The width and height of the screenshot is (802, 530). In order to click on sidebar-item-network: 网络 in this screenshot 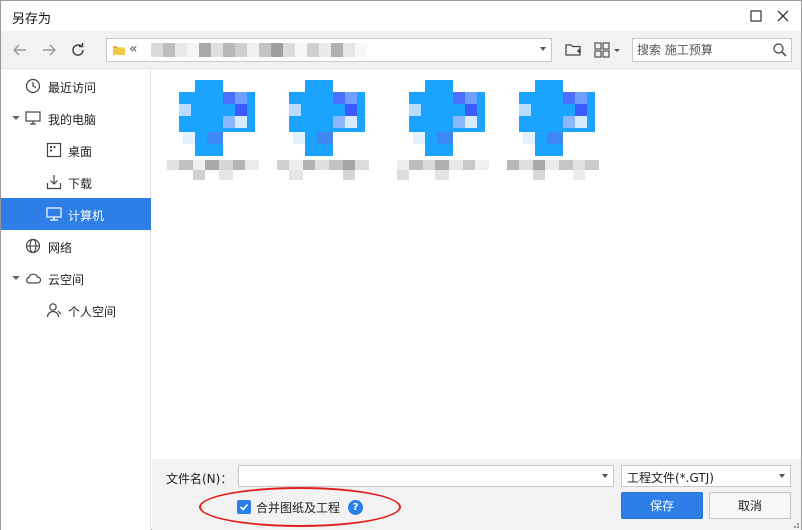, I will do `click(76, 246)`.